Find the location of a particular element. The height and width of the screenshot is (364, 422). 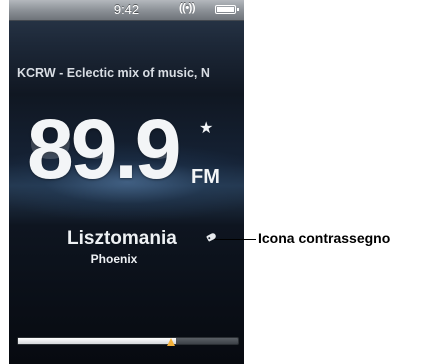

status-bar: 9:42 ((•)) is located at coordinates (126, 10).